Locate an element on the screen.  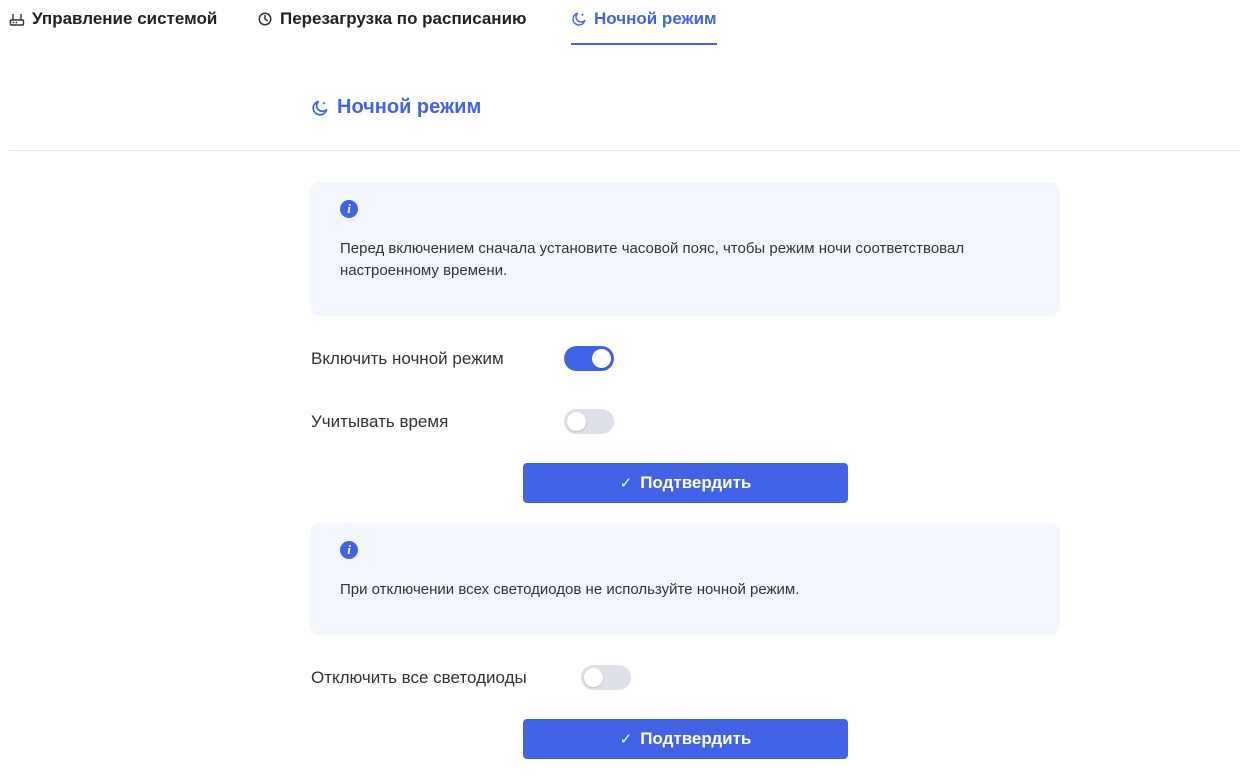
night-mode-toggle is located at coordinates (589, 358).